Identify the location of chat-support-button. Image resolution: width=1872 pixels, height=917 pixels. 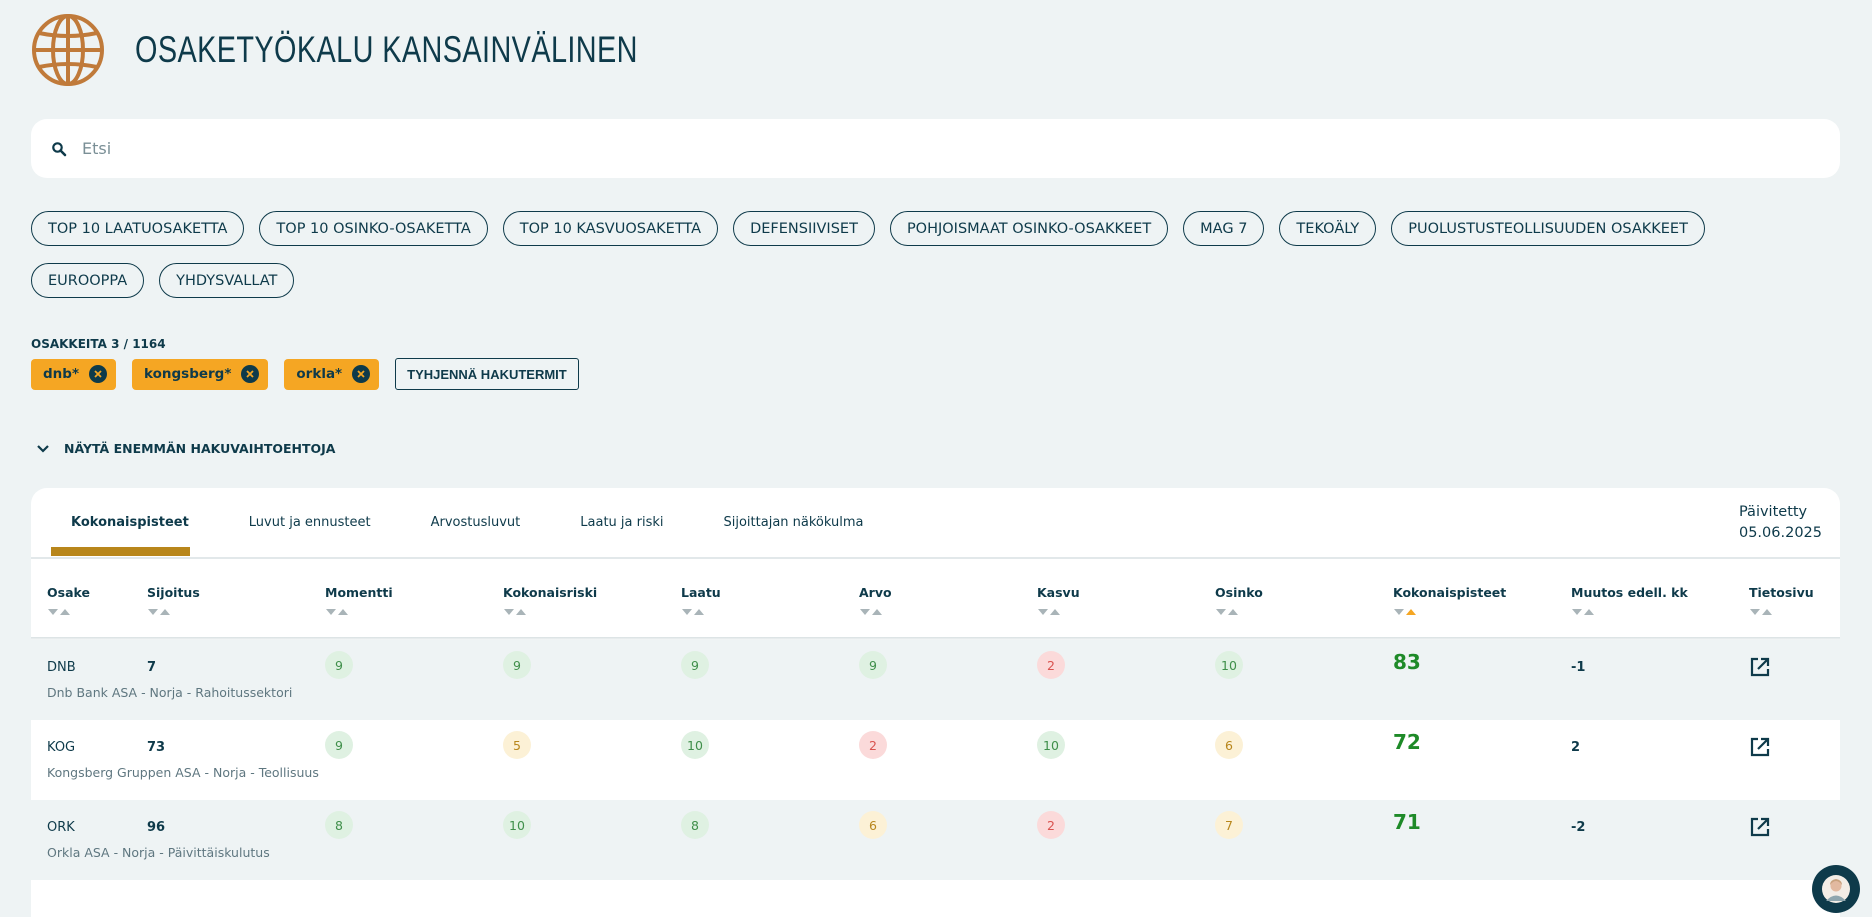
(1836, 889).